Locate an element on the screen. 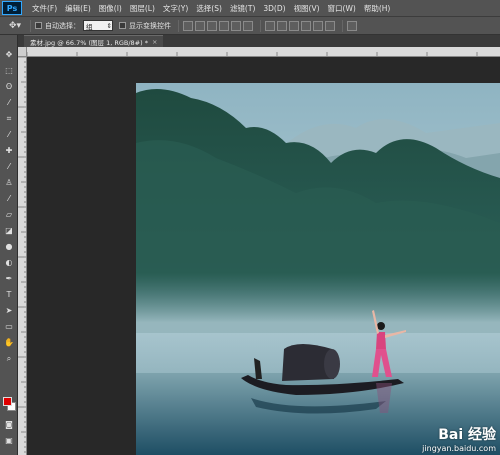  marquee-tool-icon: ⬚ is located at coordinates (9, 70).